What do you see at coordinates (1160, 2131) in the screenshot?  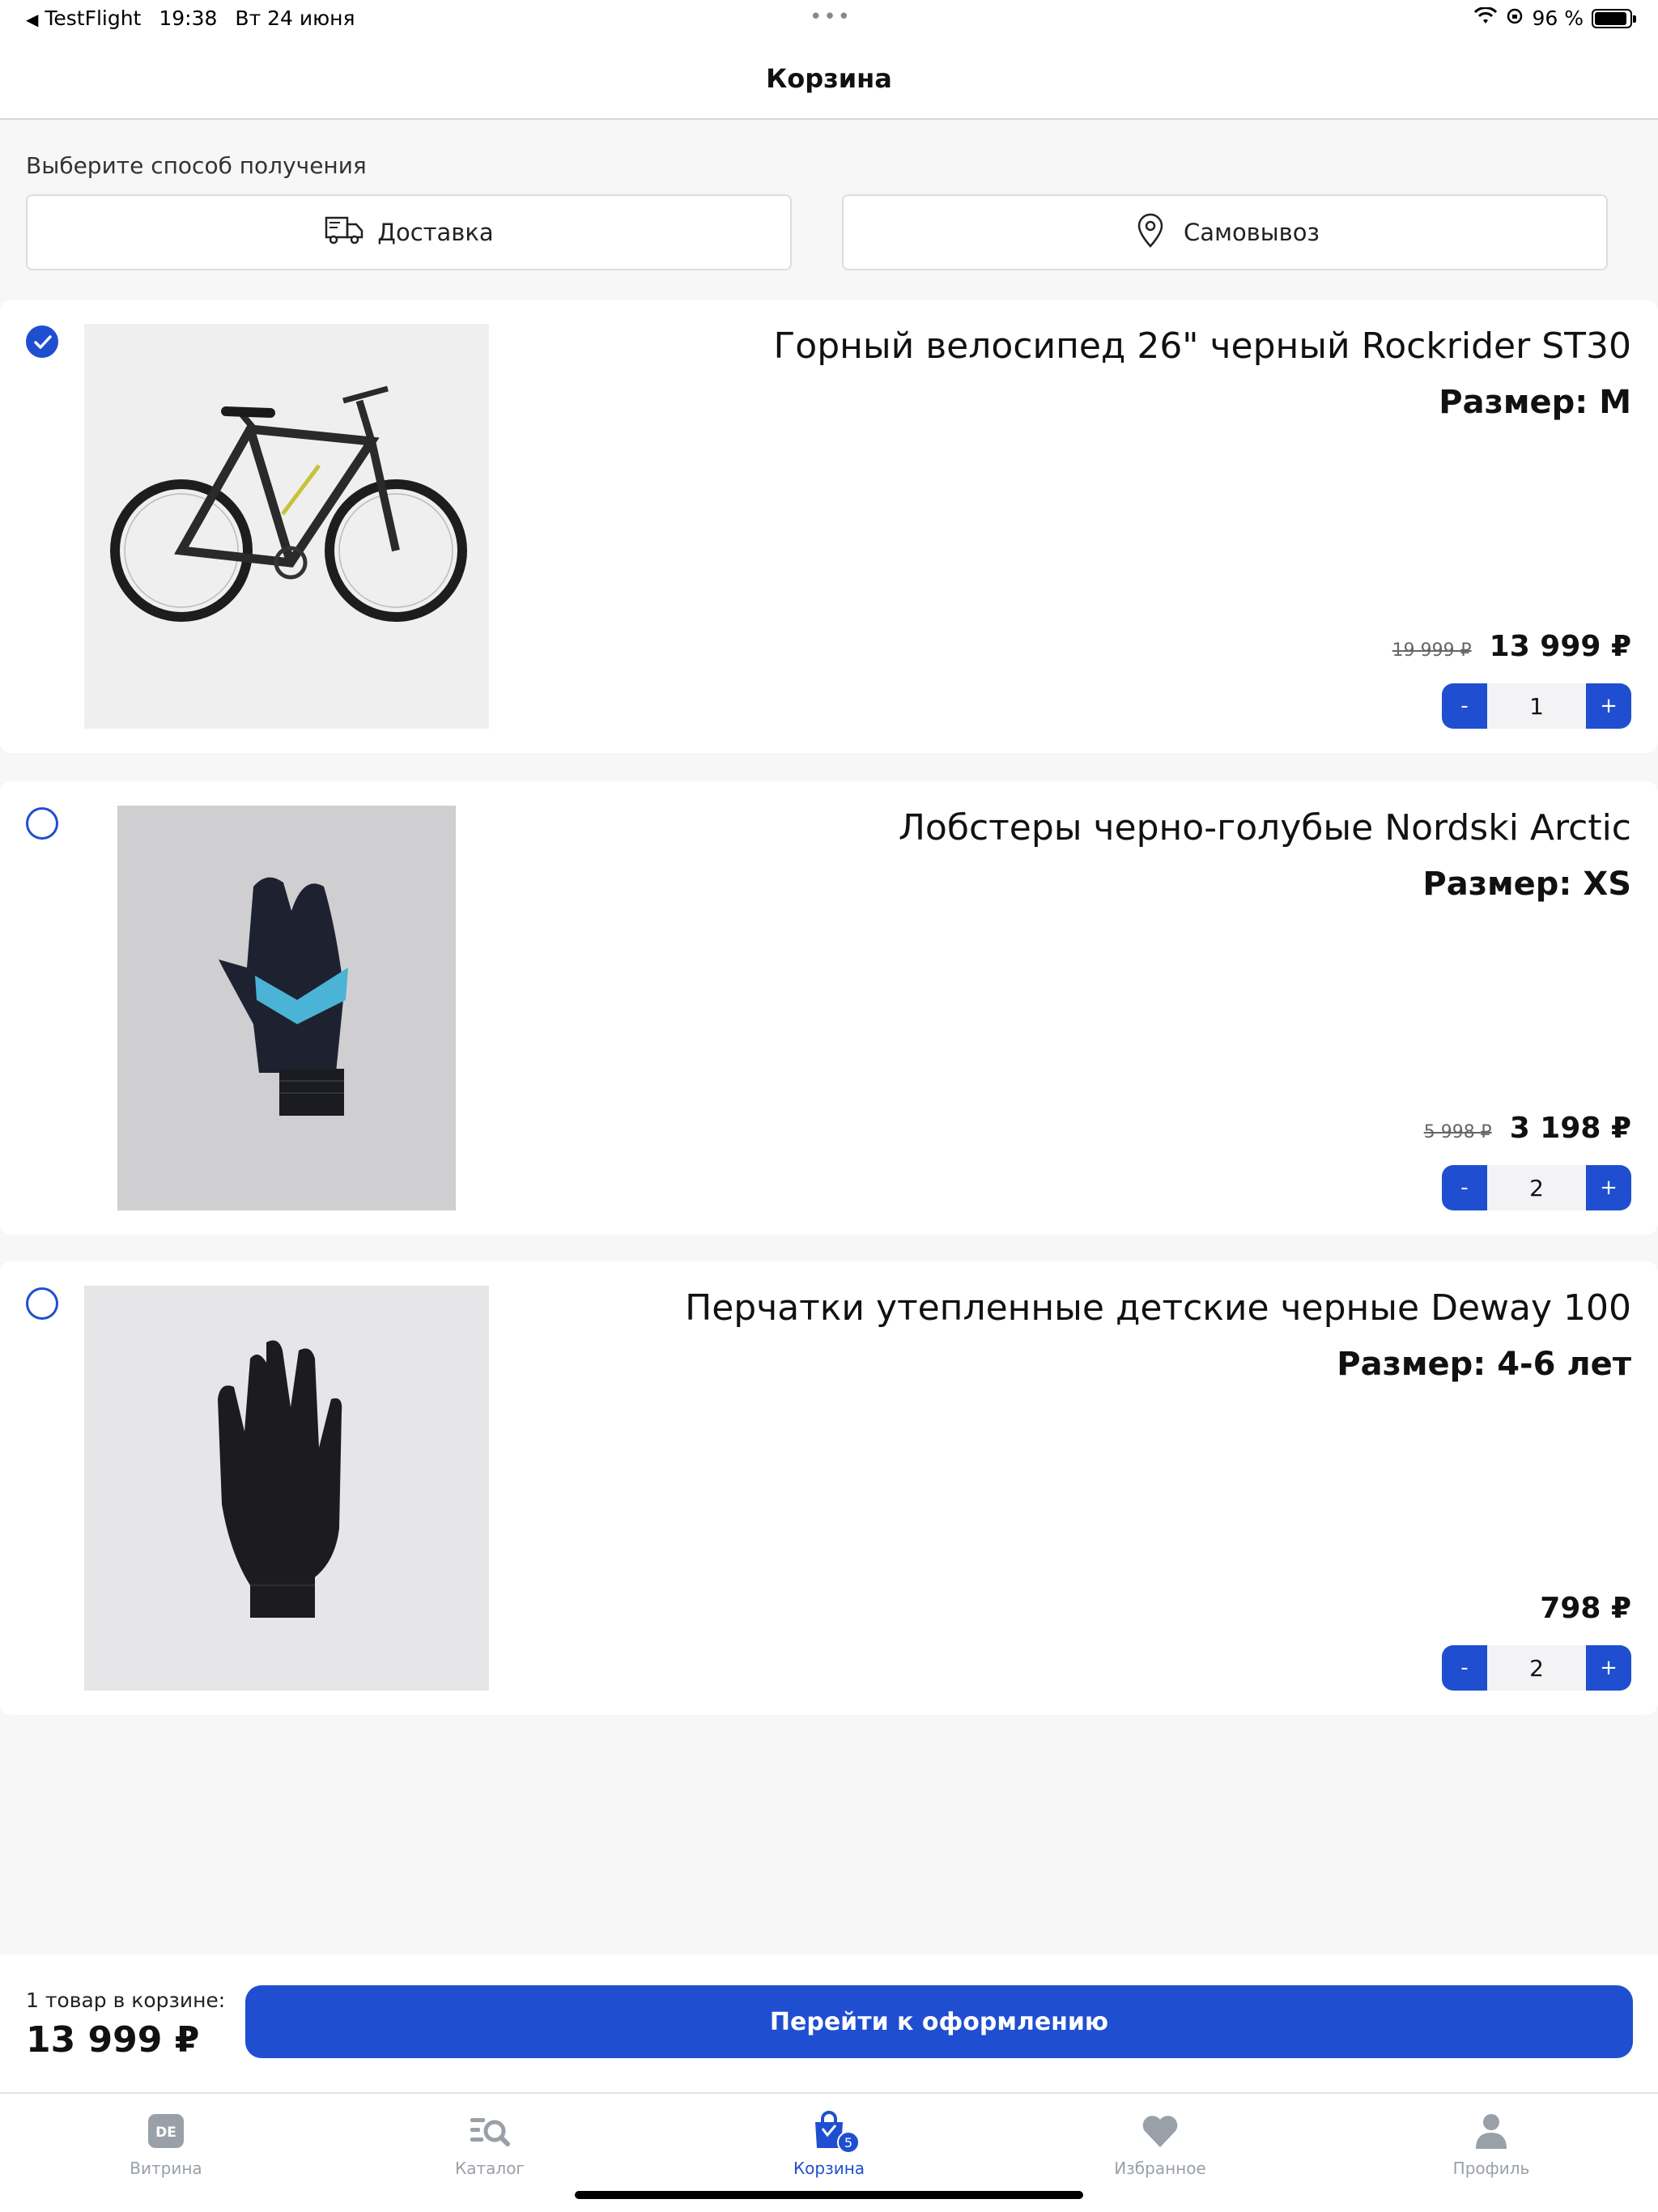 I see `heart-icon` at bounding box center [1160, 2131].